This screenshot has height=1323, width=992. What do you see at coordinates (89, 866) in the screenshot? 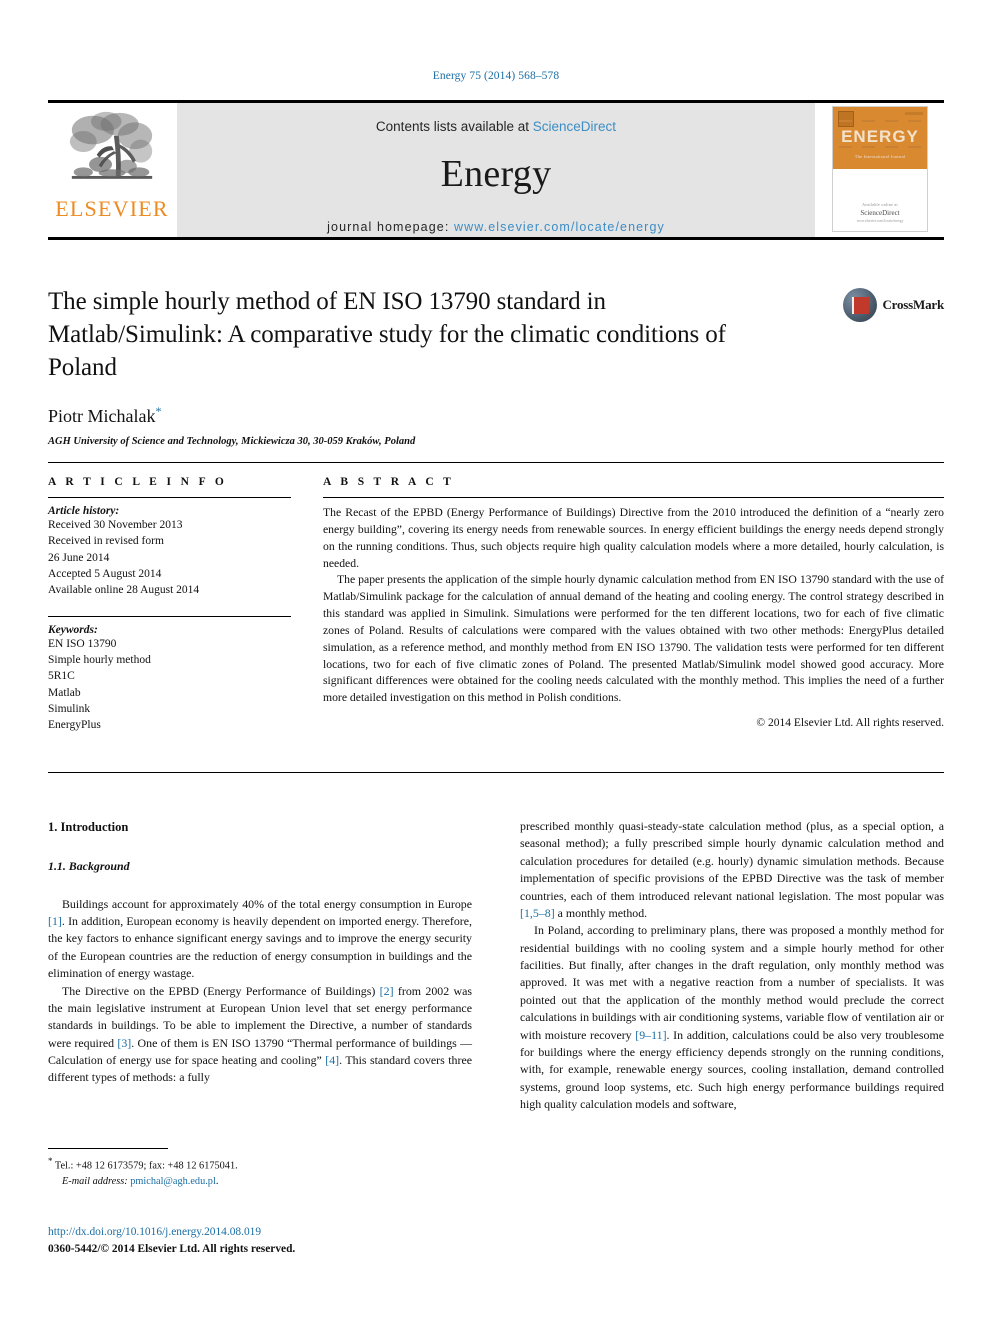
I see `subsection-heading-background: 1.1. Background` at bounding box center [89, 866].